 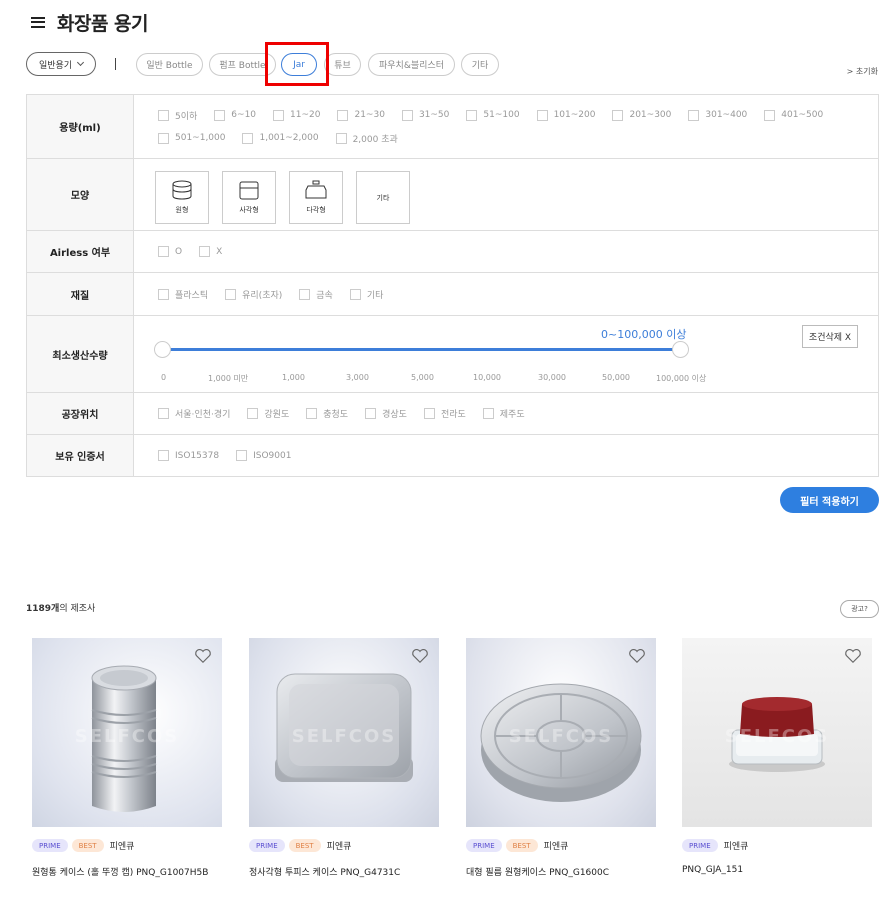 I want to click on filter-row-material: 재질 플라스틱 유리(초자) 금속 기타, so click(x=452, y=294).